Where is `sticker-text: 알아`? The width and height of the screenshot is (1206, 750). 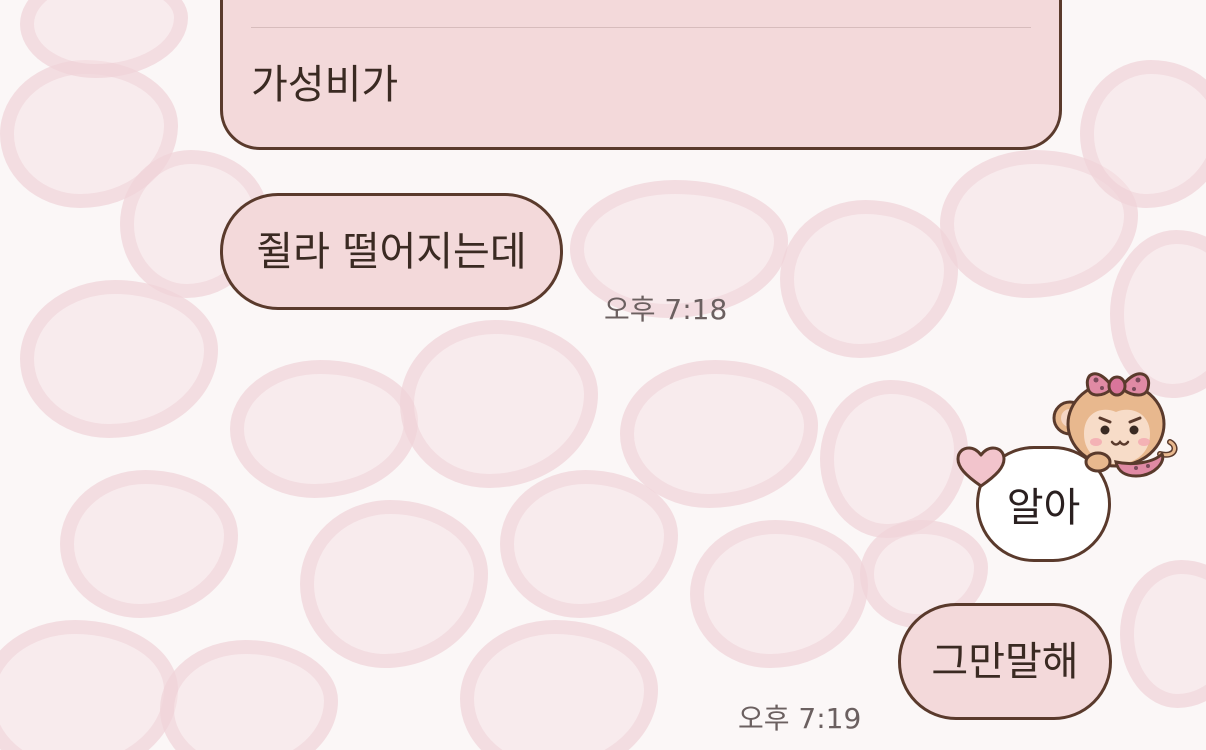
sticker-text: 알아 is located at coordinates (1043, 508).